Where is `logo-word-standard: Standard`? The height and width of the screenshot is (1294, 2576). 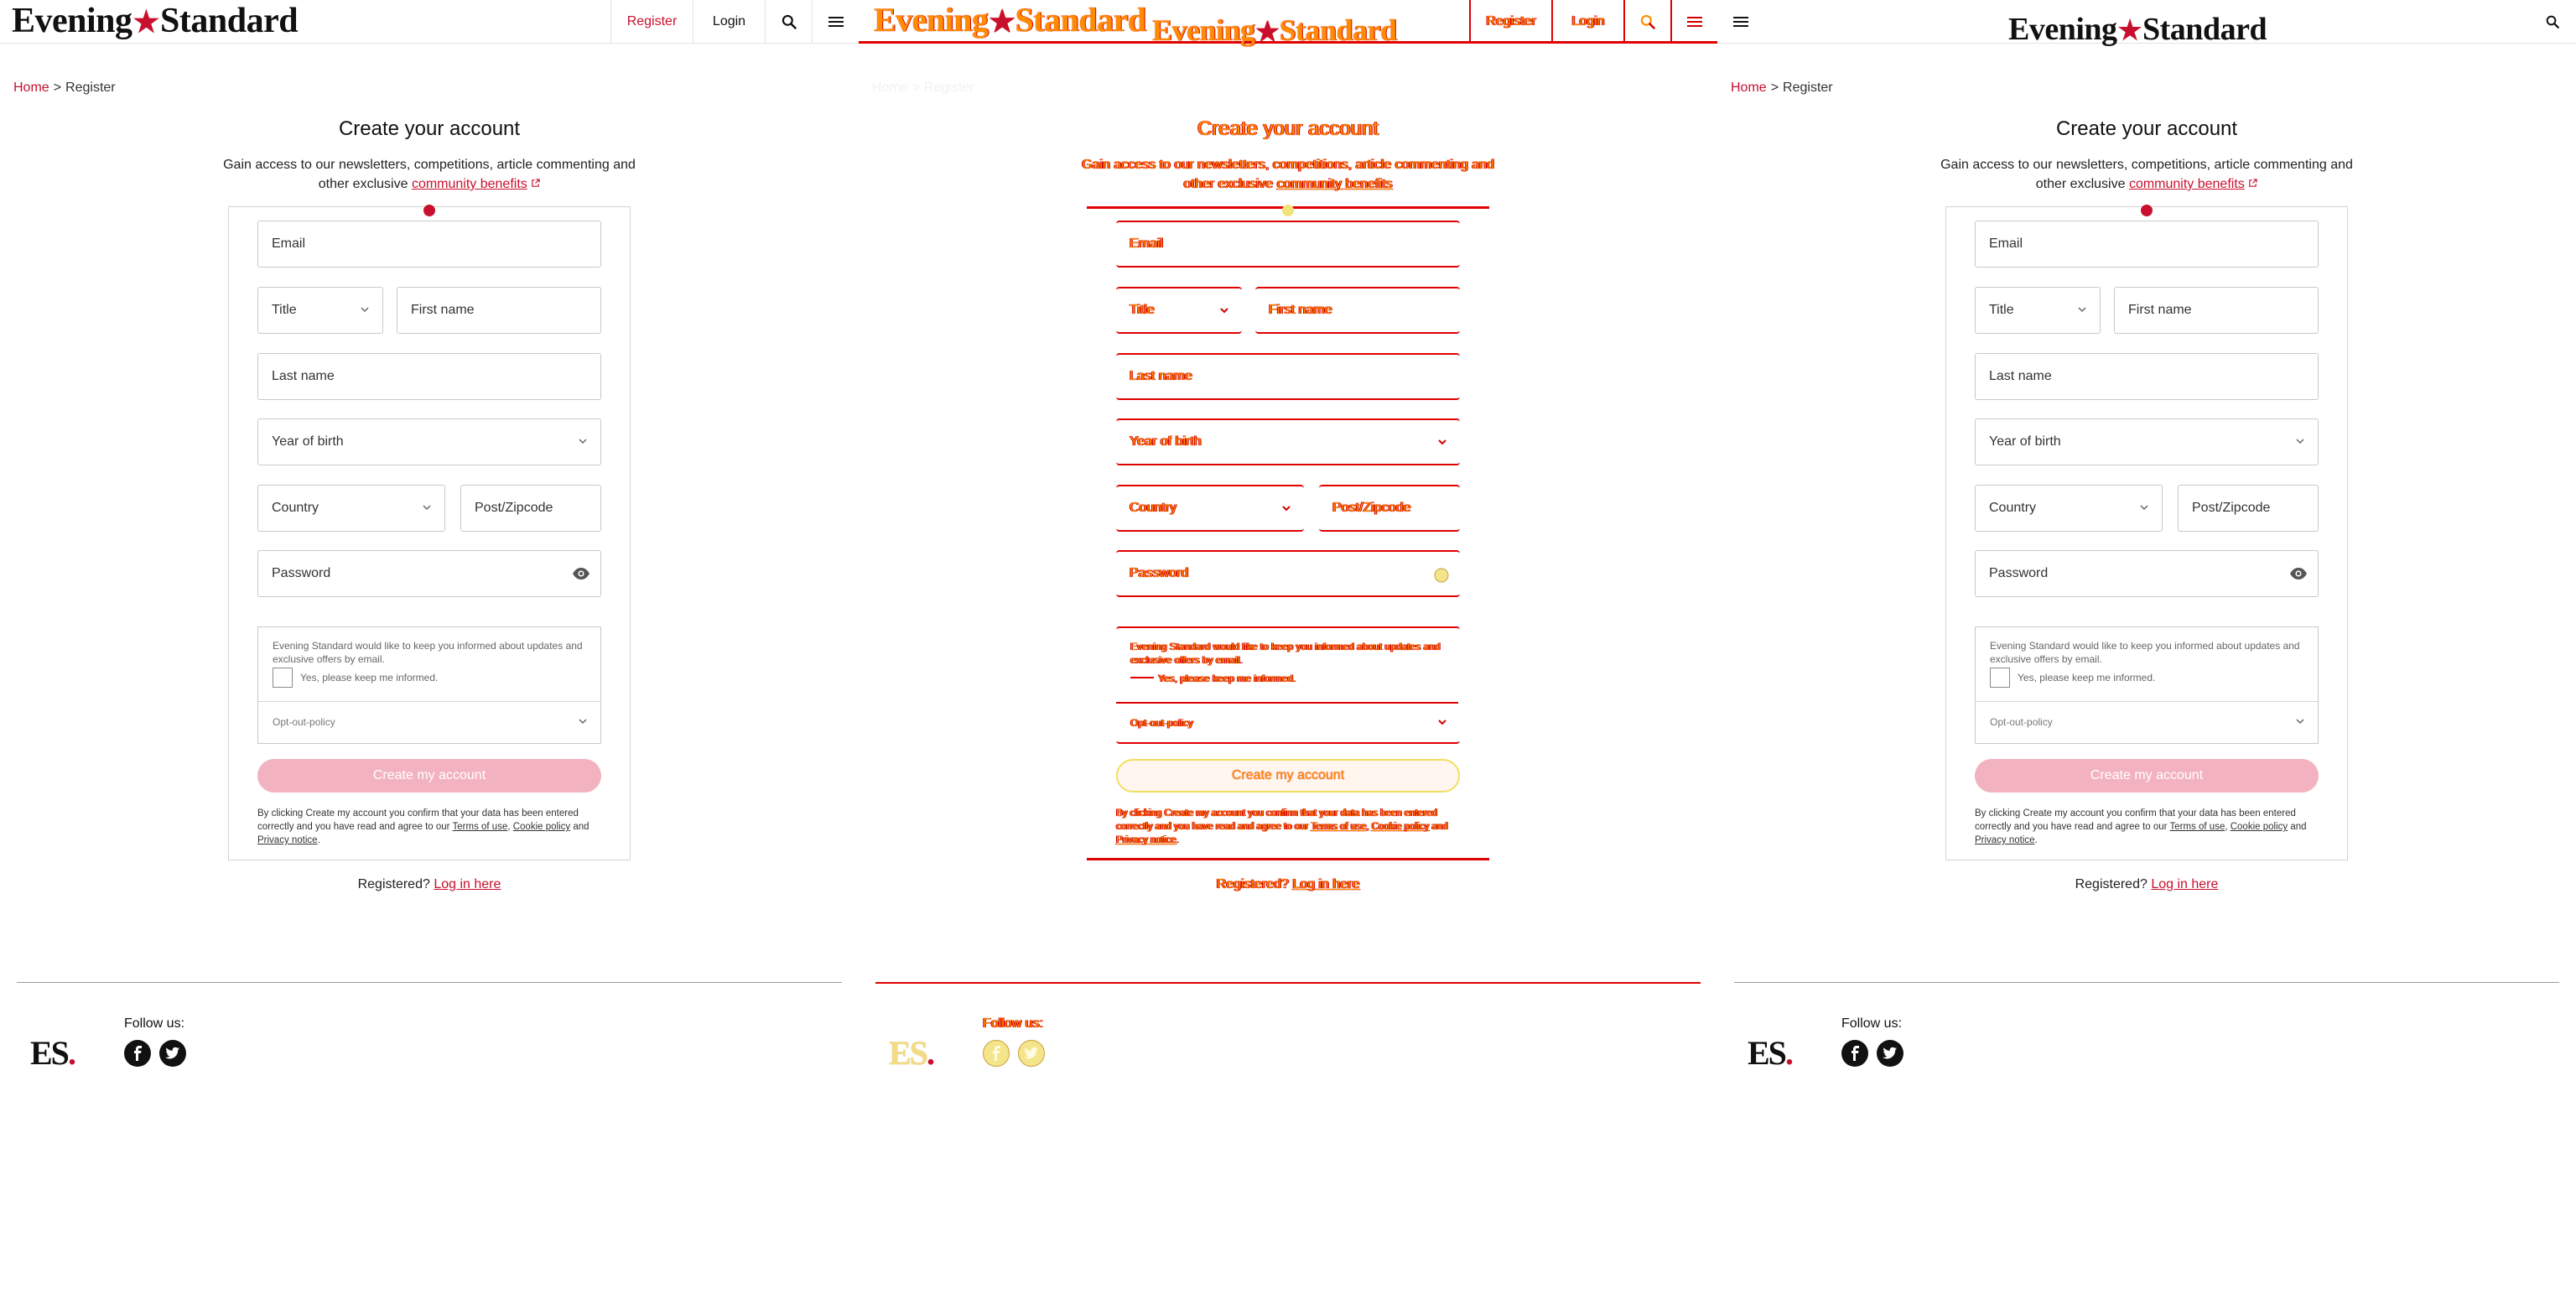 logo-word-standard: Standard is located at coordinates (229, 21).